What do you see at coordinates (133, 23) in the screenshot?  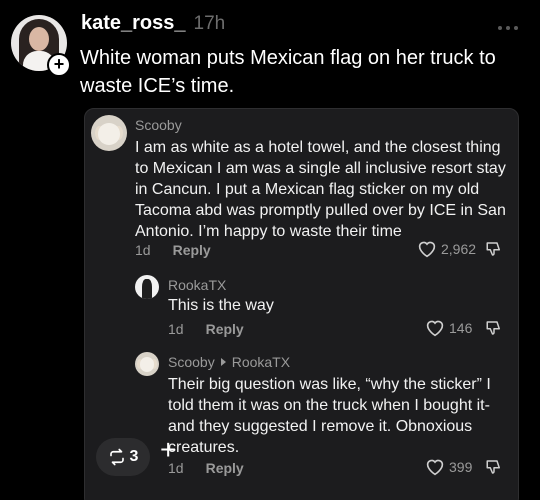 I see `post-username: kate_ross_` at bounding box center [133, 23].